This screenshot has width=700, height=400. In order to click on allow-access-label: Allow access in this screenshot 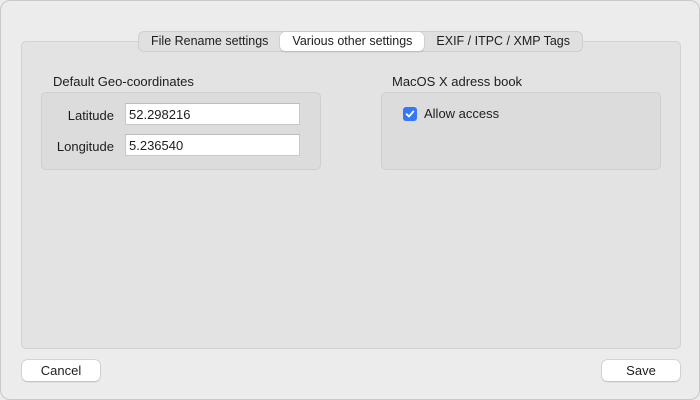, I will do `click(461, 113)`.